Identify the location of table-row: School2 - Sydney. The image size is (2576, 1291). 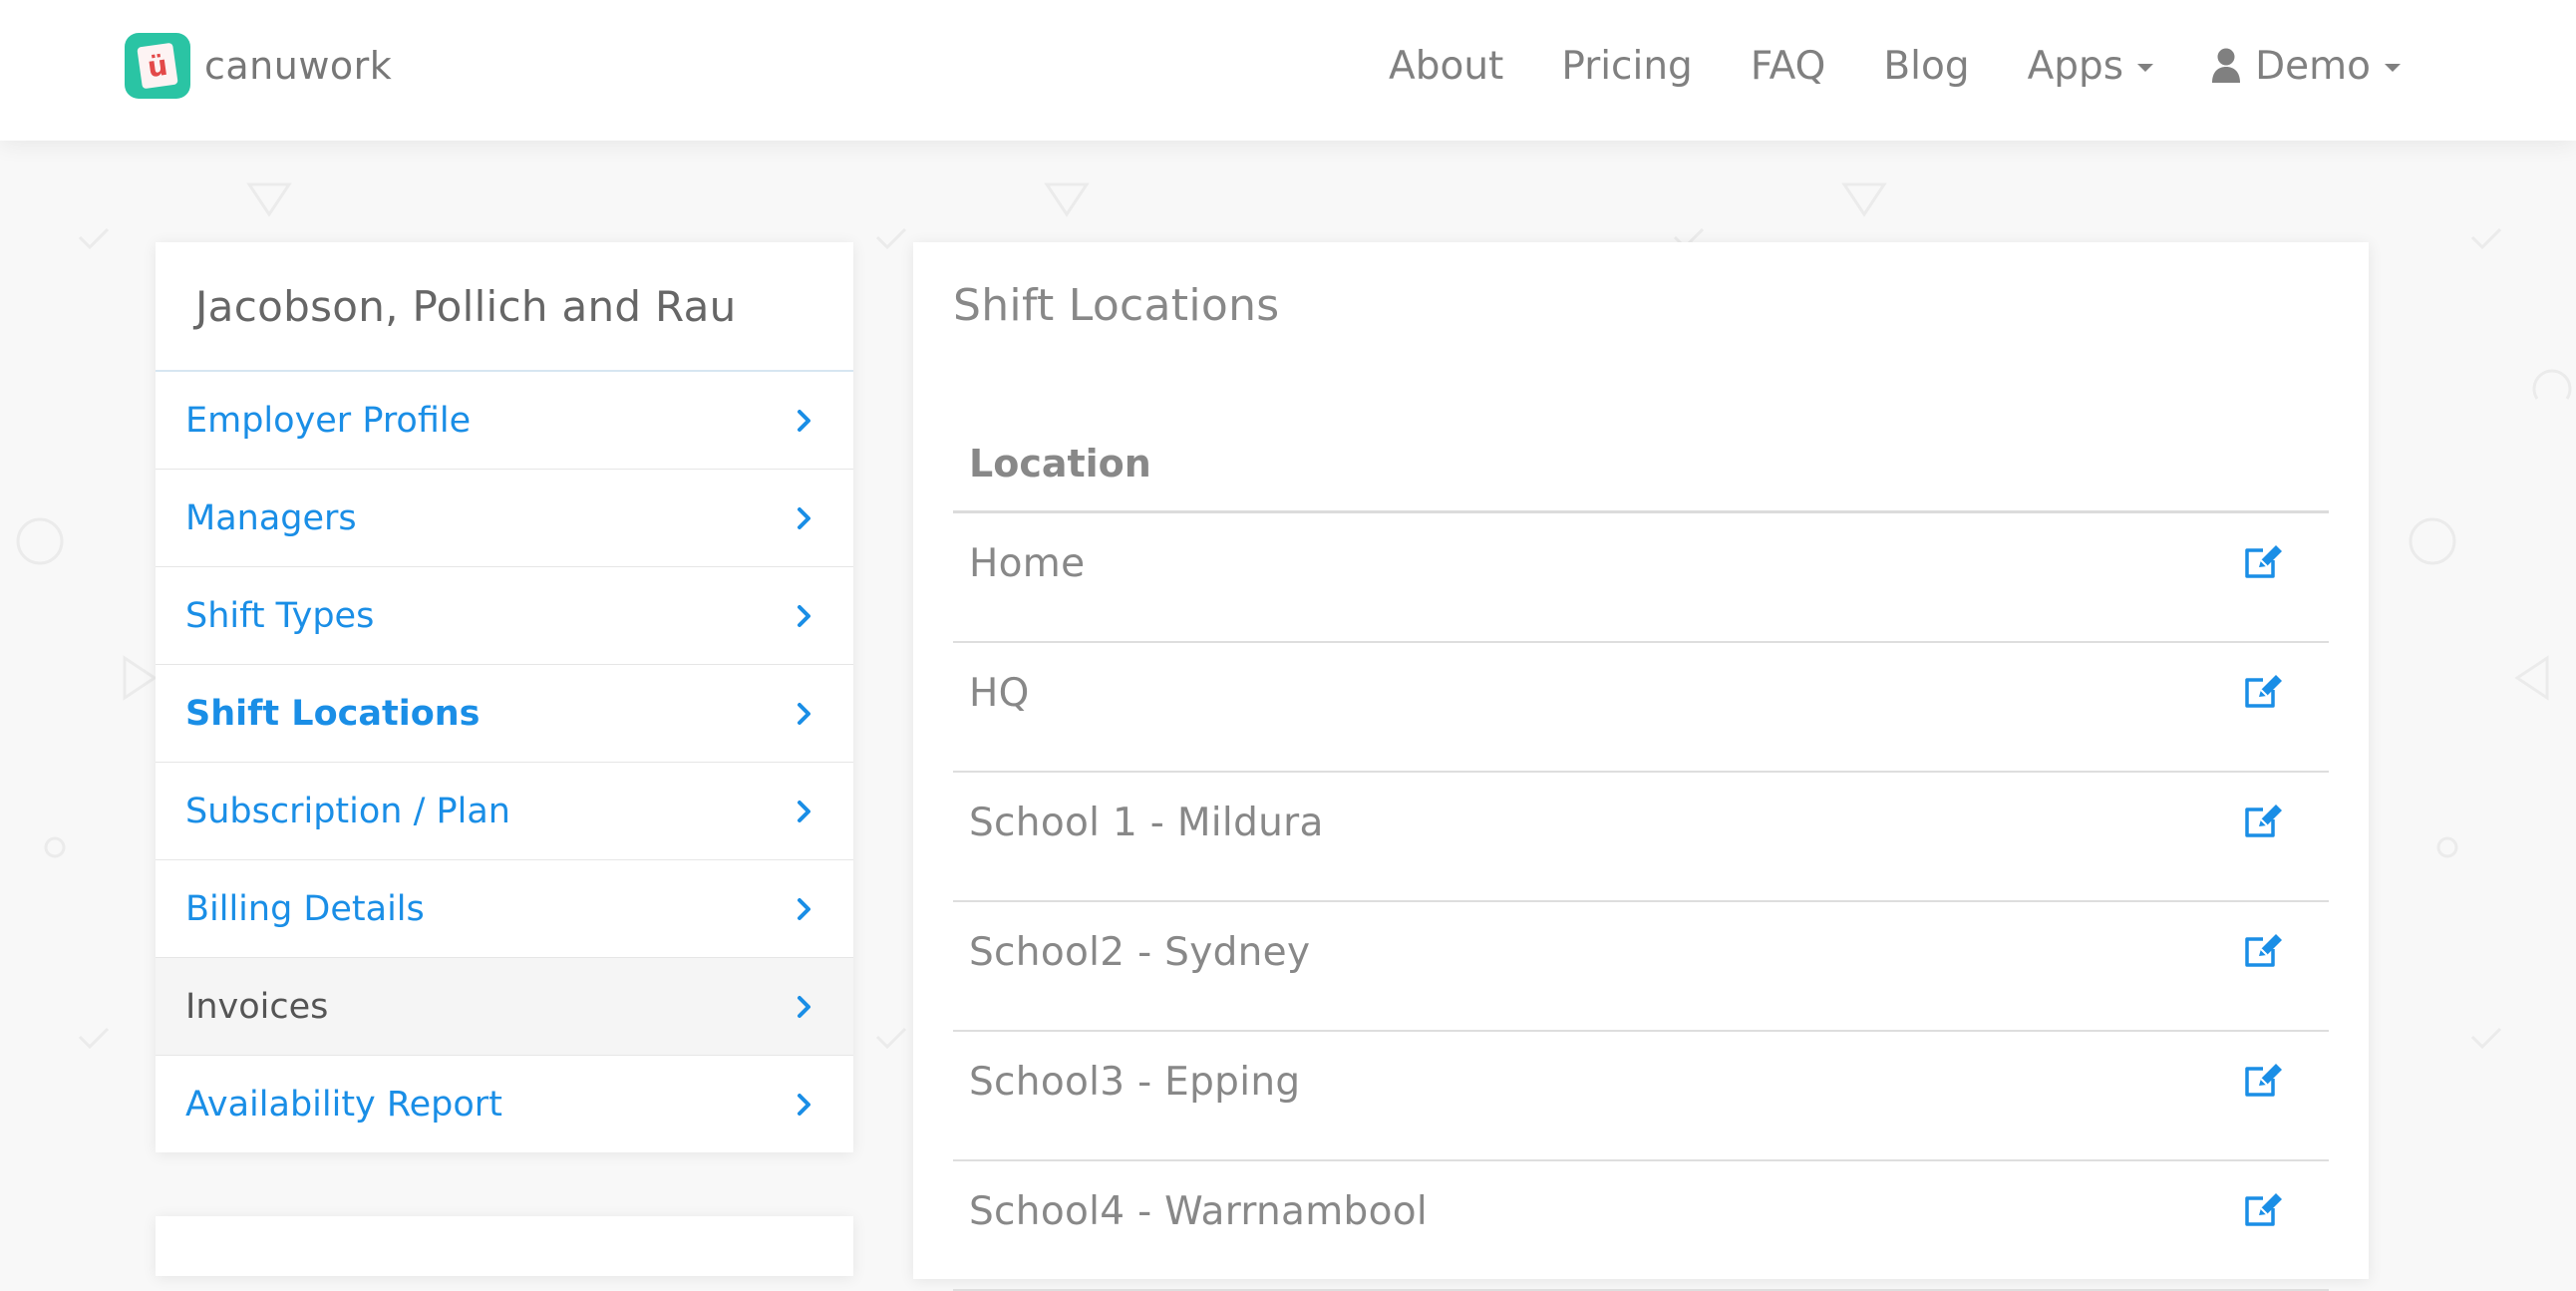
(1641, 967).